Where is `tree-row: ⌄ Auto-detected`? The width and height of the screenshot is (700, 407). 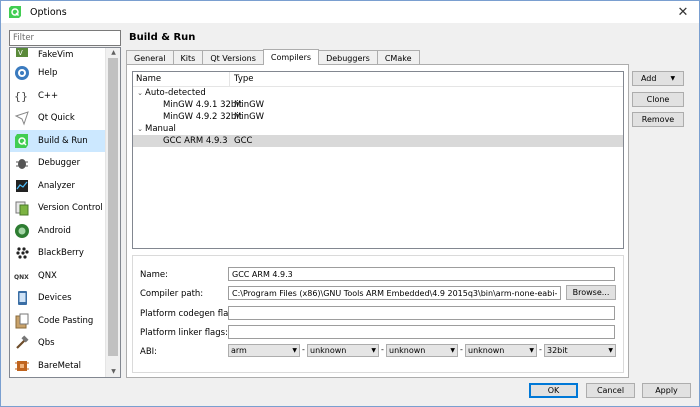 tree-row: ⌄ Auto-detected is located at coordinates (378, 93).